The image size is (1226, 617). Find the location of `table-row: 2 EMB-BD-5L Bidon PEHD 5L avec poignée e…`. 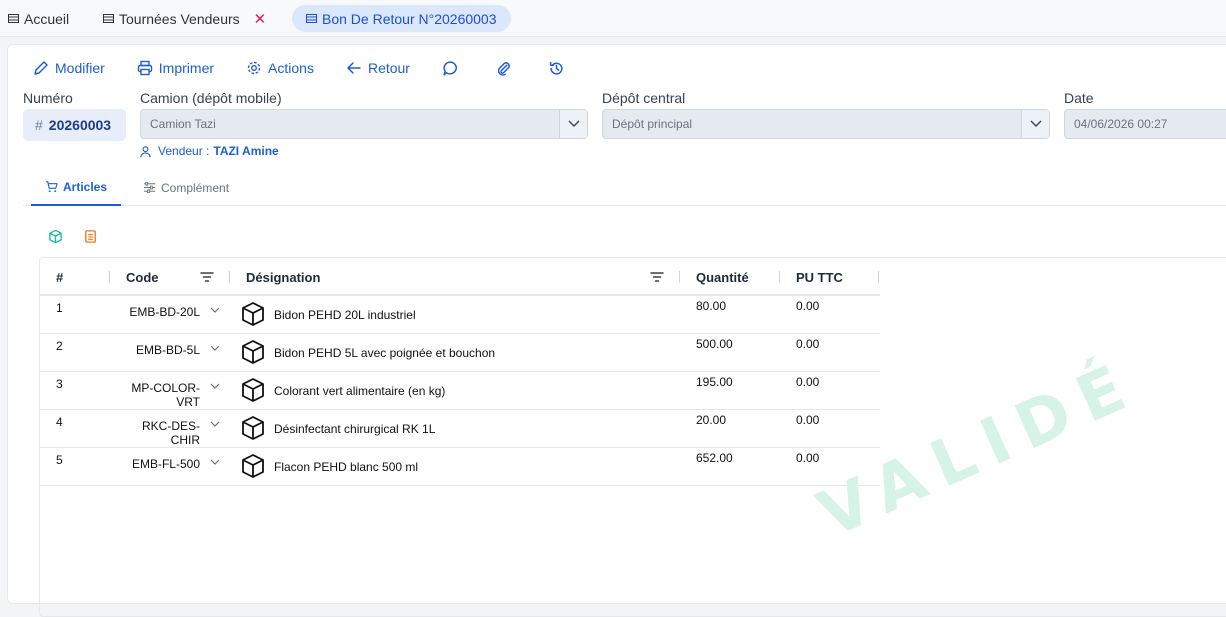

table-row: 2 EMB-BD-5L Bidon PEHD 5L avec poignée e… is located at coordinates (460, 353).